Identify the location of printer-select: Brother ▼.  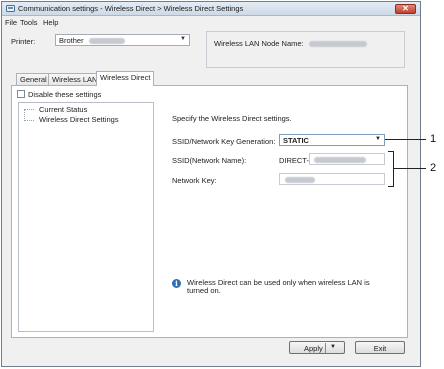
(122, 40).